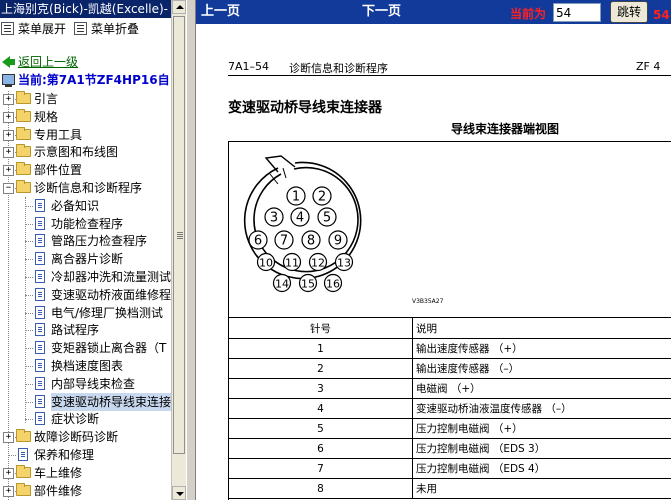  Describe the element at coordinates (107, 312) in the screenshot. I see `tree-label: 电气/修理厂换档测试` at that location.